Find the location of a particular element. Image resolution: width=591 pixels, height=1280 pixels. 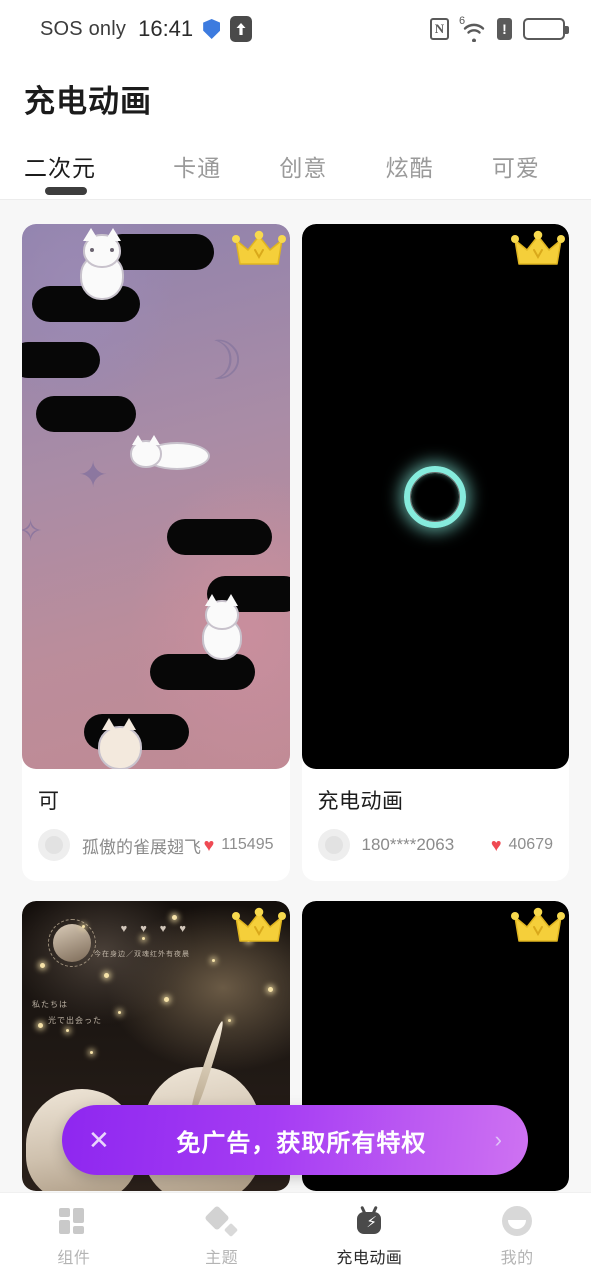

bottom-navigation: 组件 主题 ⚡ 充电动画 我的 is located at coordinates (295, 1236).